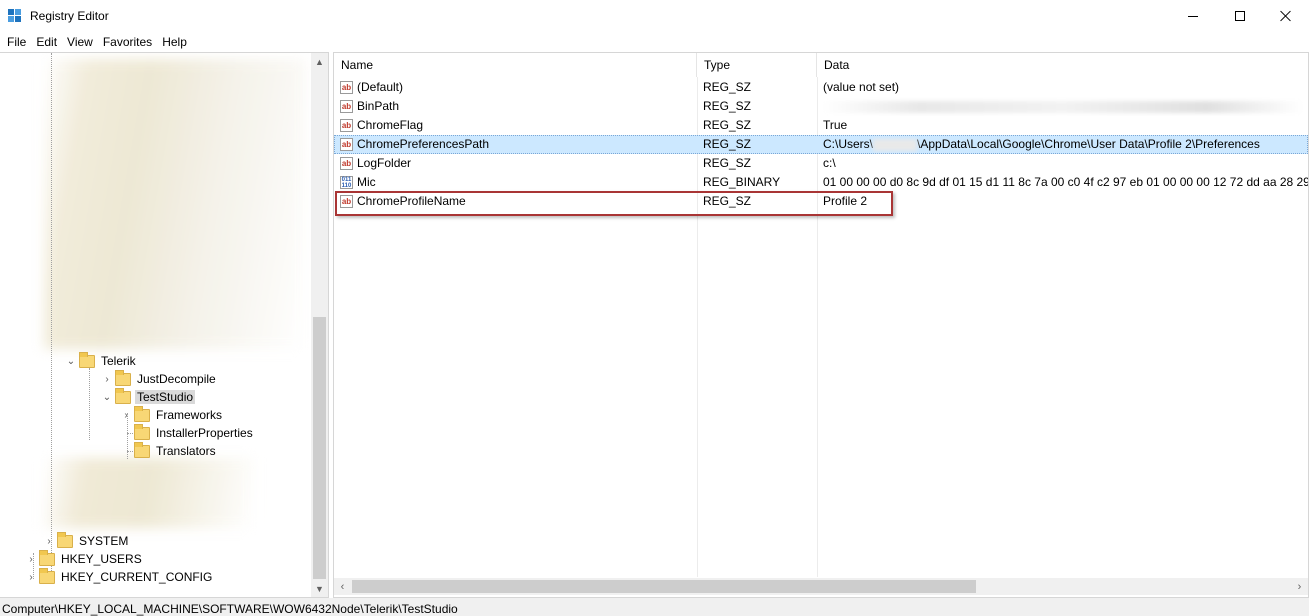 This screenshot has width=1309, height=616. What do you see at coordinates (614, 203) in the screenshot?
I see `annotation-highlight-box` at bounding box center [614, 203].